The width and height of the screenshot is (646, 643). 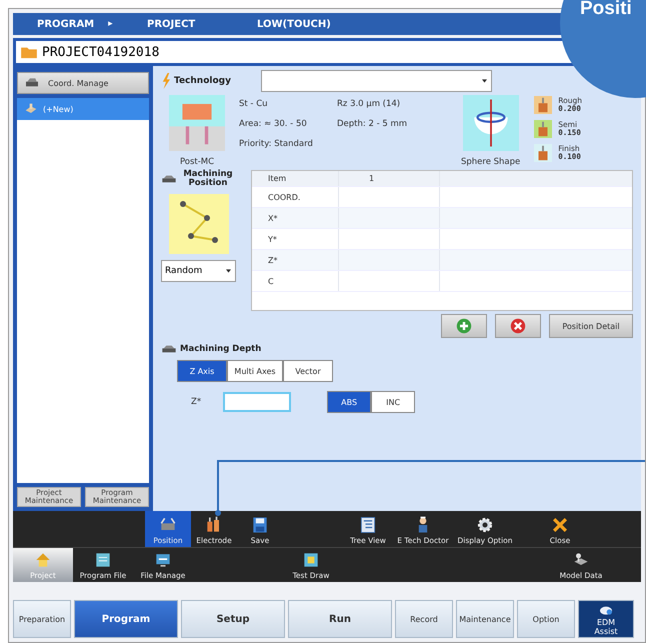 What do you see at coordinates (29, 52) in the screenshot?
I see `folder-icon` at bounding box center [29, 52].